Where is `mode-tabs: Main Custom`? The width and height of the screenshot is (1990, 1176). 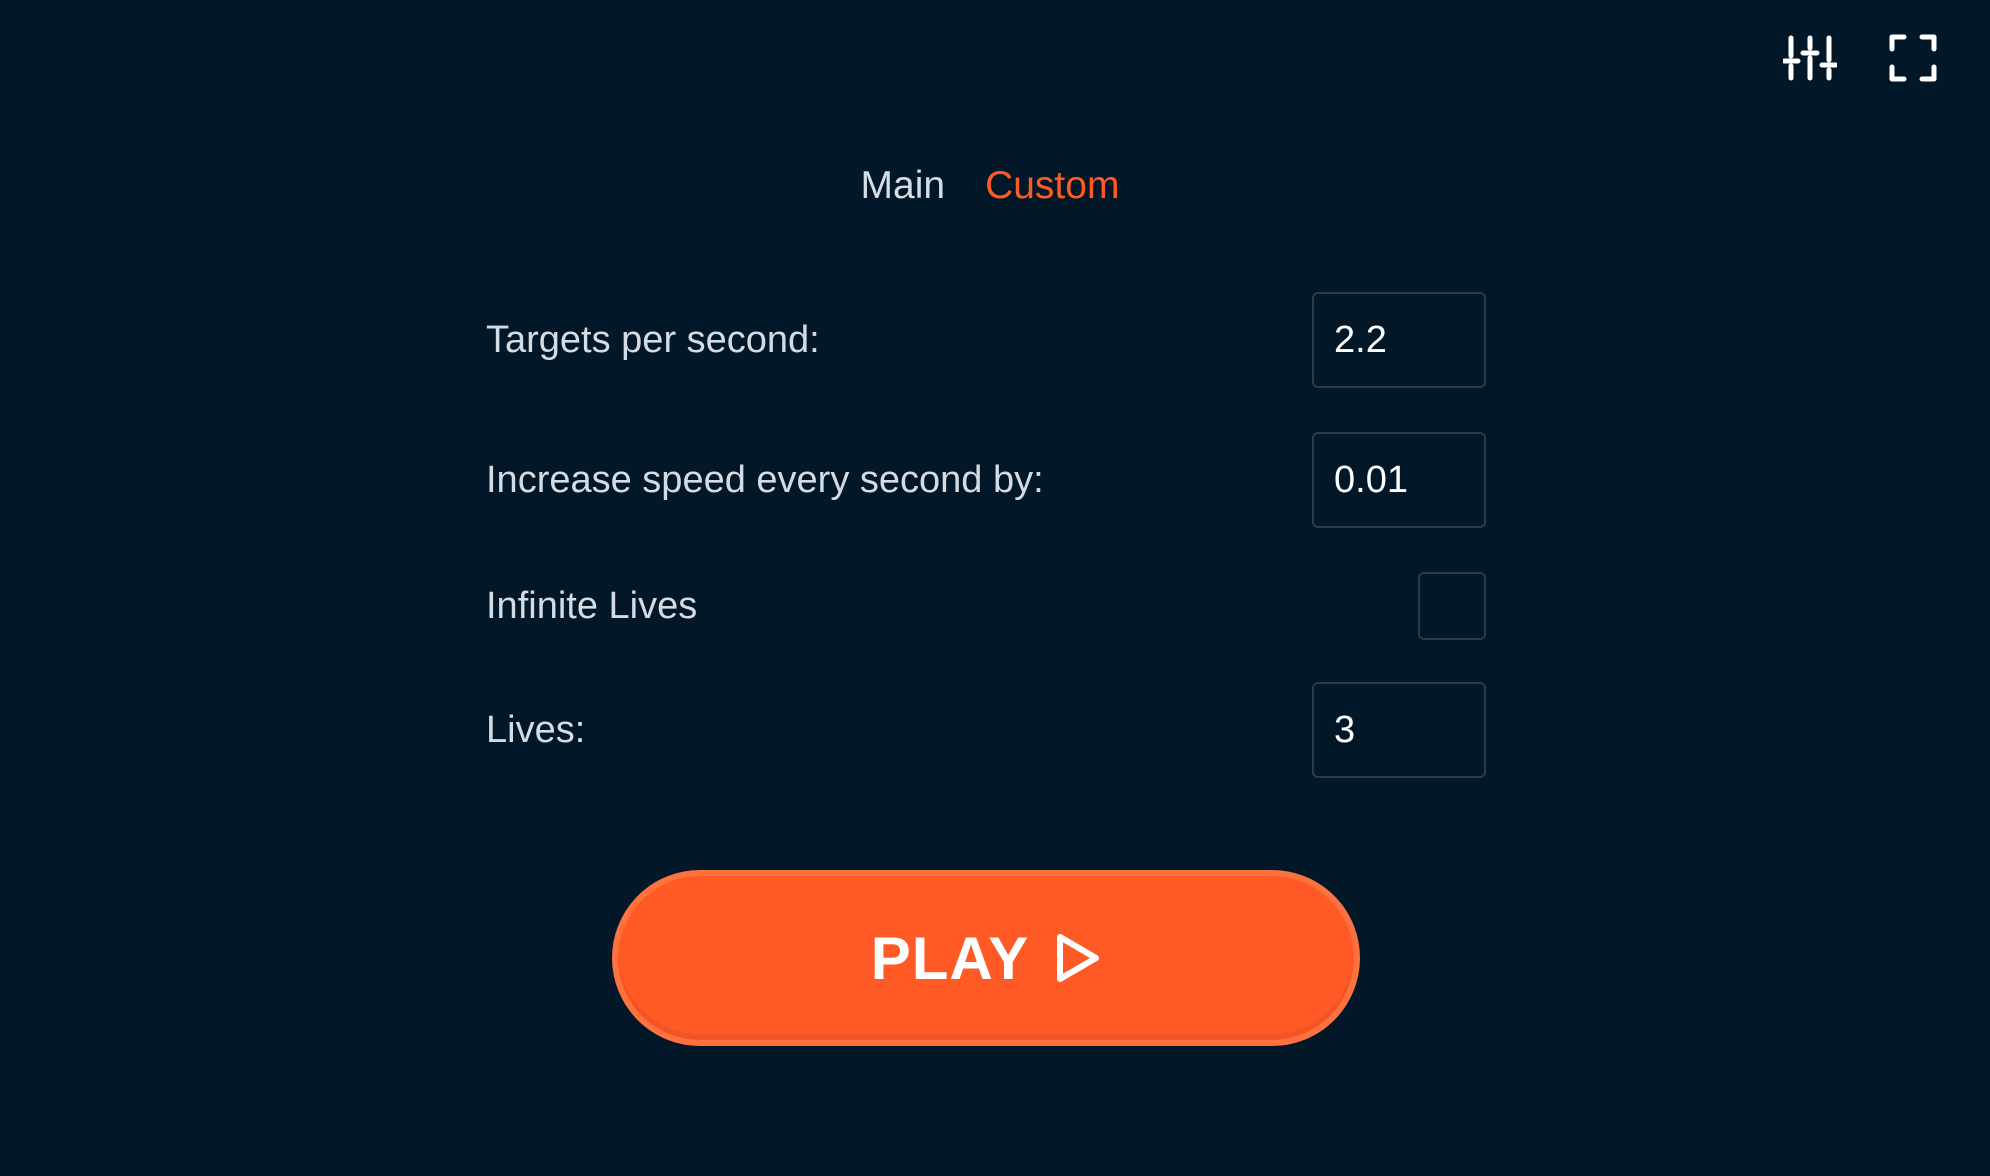 mode-tabs: Main Custom is located at coordinates (995, 186).